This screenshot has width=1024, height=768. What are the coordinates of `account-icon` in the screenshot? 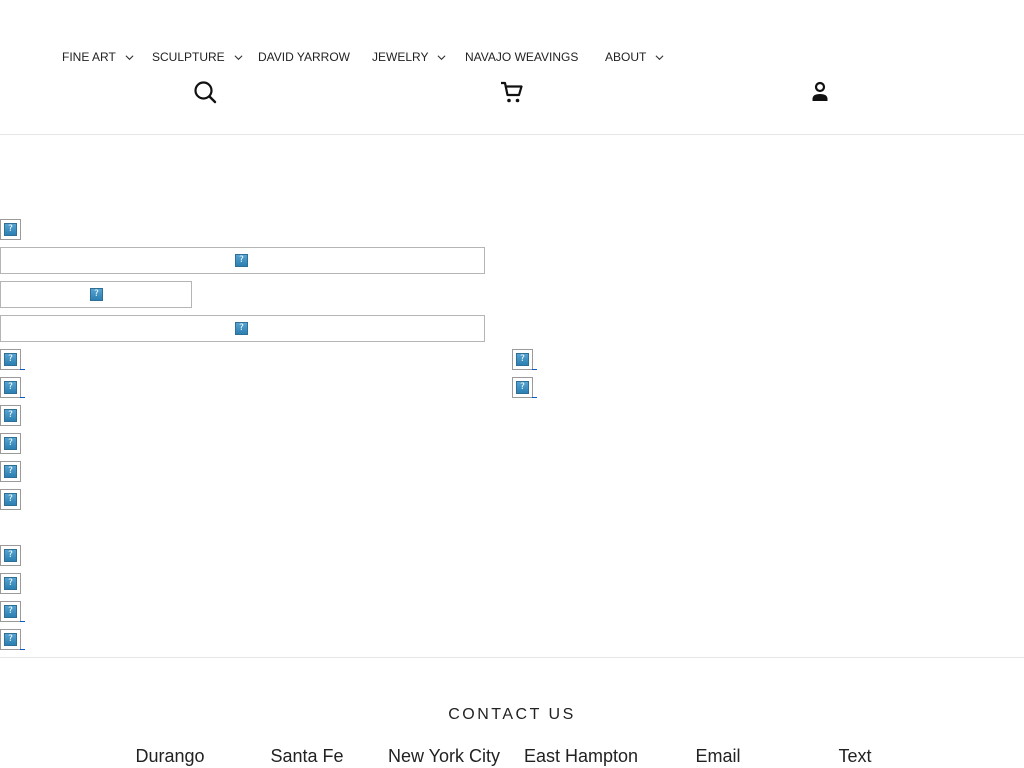 It's located at (820, 91).